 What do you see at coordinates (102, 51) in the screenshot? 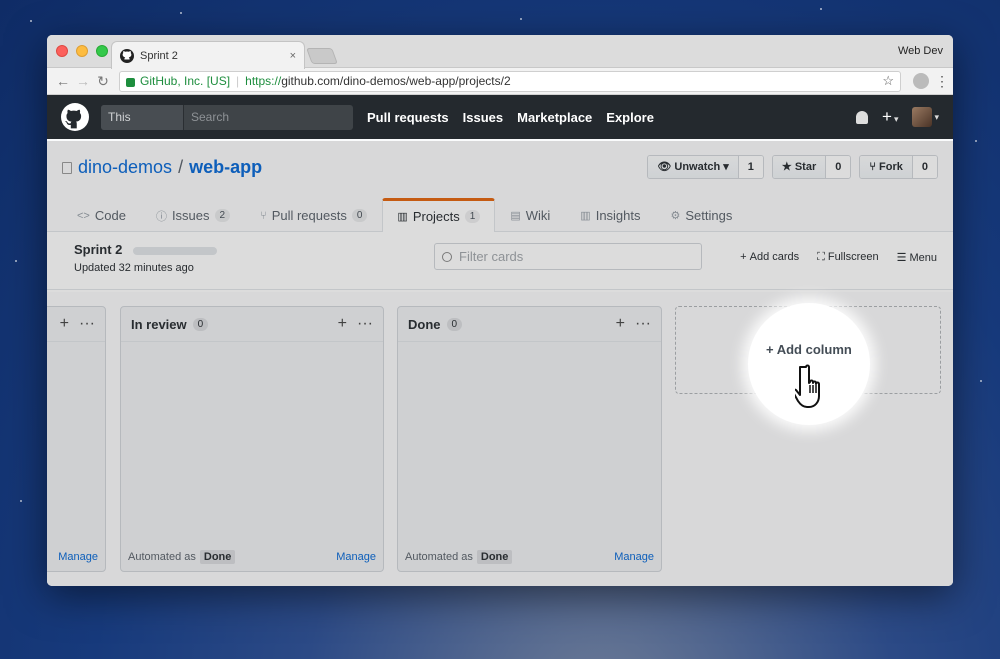
I see `maximize-window-button` at bounding box center [102, 51].